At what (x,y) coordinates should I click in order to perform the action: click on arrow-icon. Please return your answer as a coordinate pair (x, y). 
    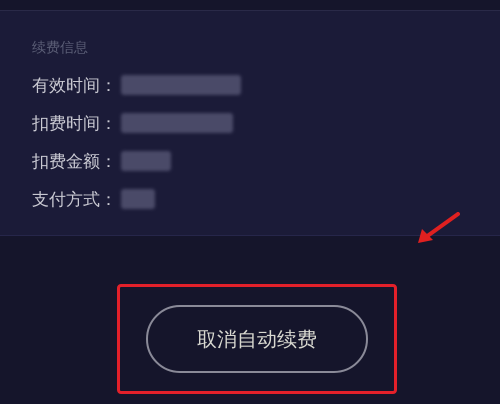
    Looking at the image, I should click on (438, 228).